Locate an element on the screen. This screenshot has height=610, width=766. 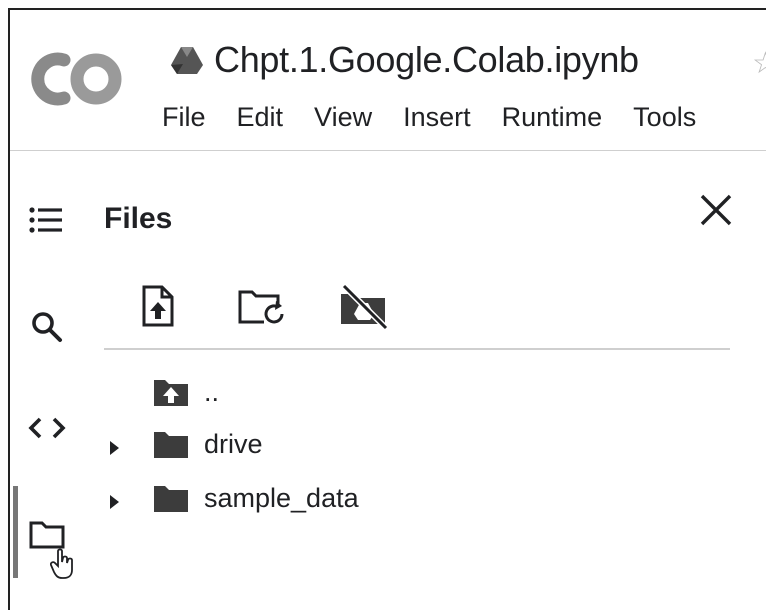
google-drive-icon is located at coordinates (187, 60).